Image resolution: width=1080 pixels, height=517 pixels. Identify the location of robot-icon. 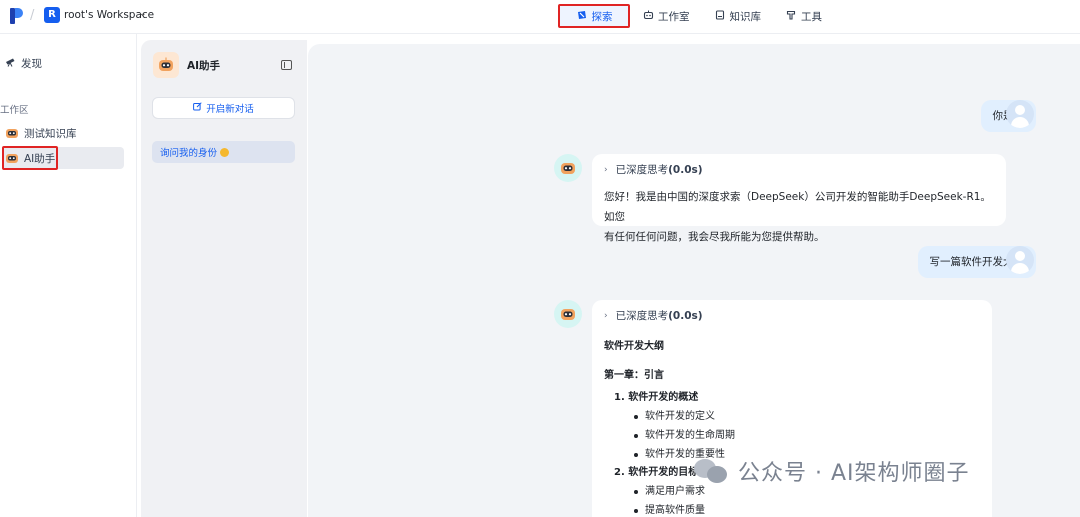
(648, 16).